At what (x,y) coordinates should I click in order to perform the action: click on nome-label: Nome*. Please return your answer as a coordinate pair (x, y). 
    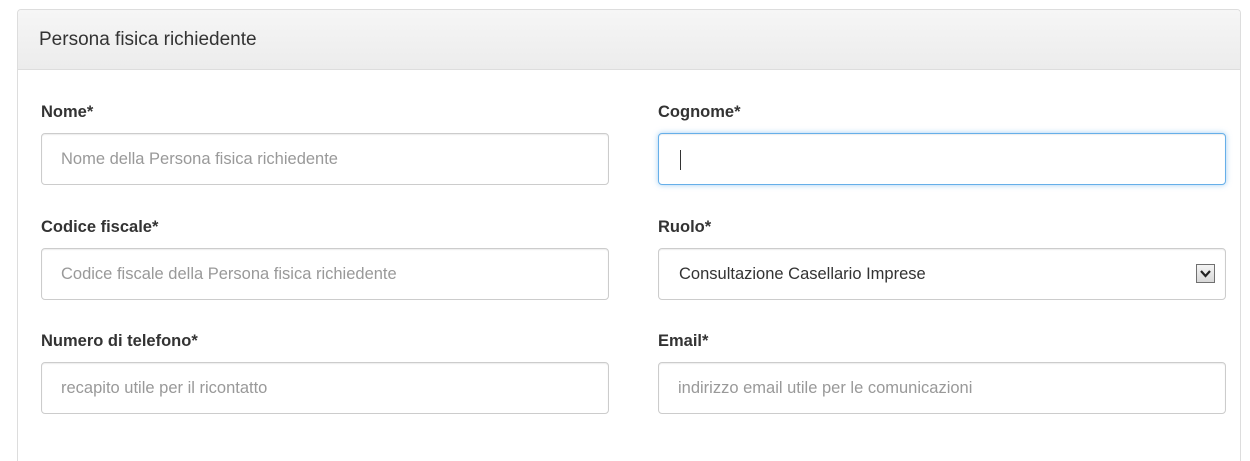
    Looking at the image, I should click on (67, 112).